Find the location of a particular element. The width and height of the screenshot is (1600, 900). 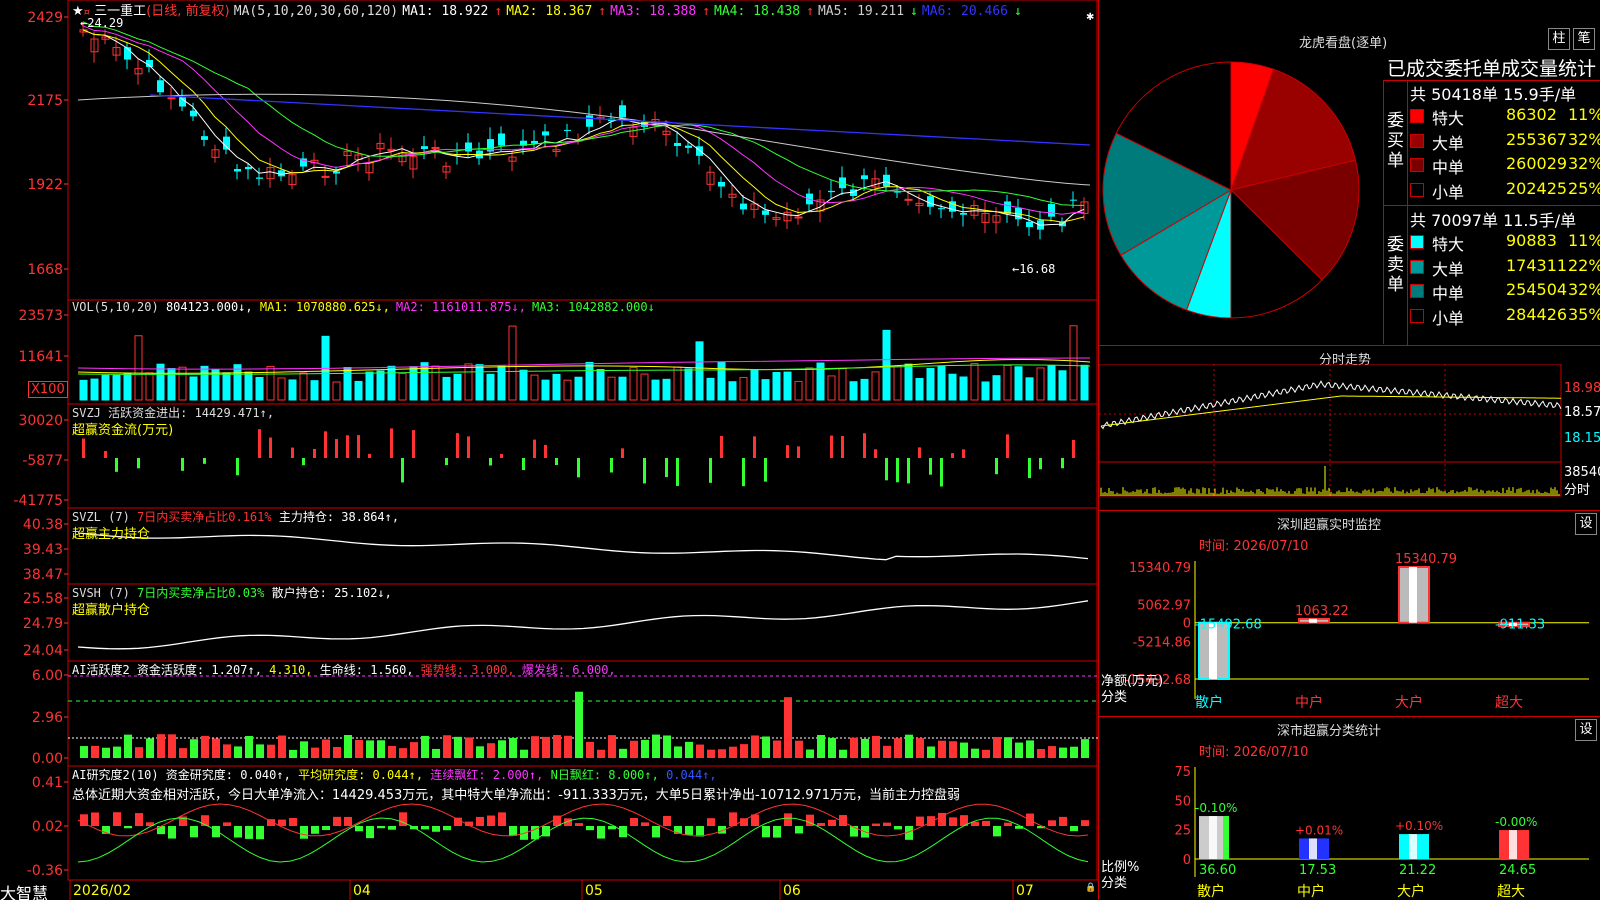

y-tick-label: 40.38 is located at coordinates (43, 525).